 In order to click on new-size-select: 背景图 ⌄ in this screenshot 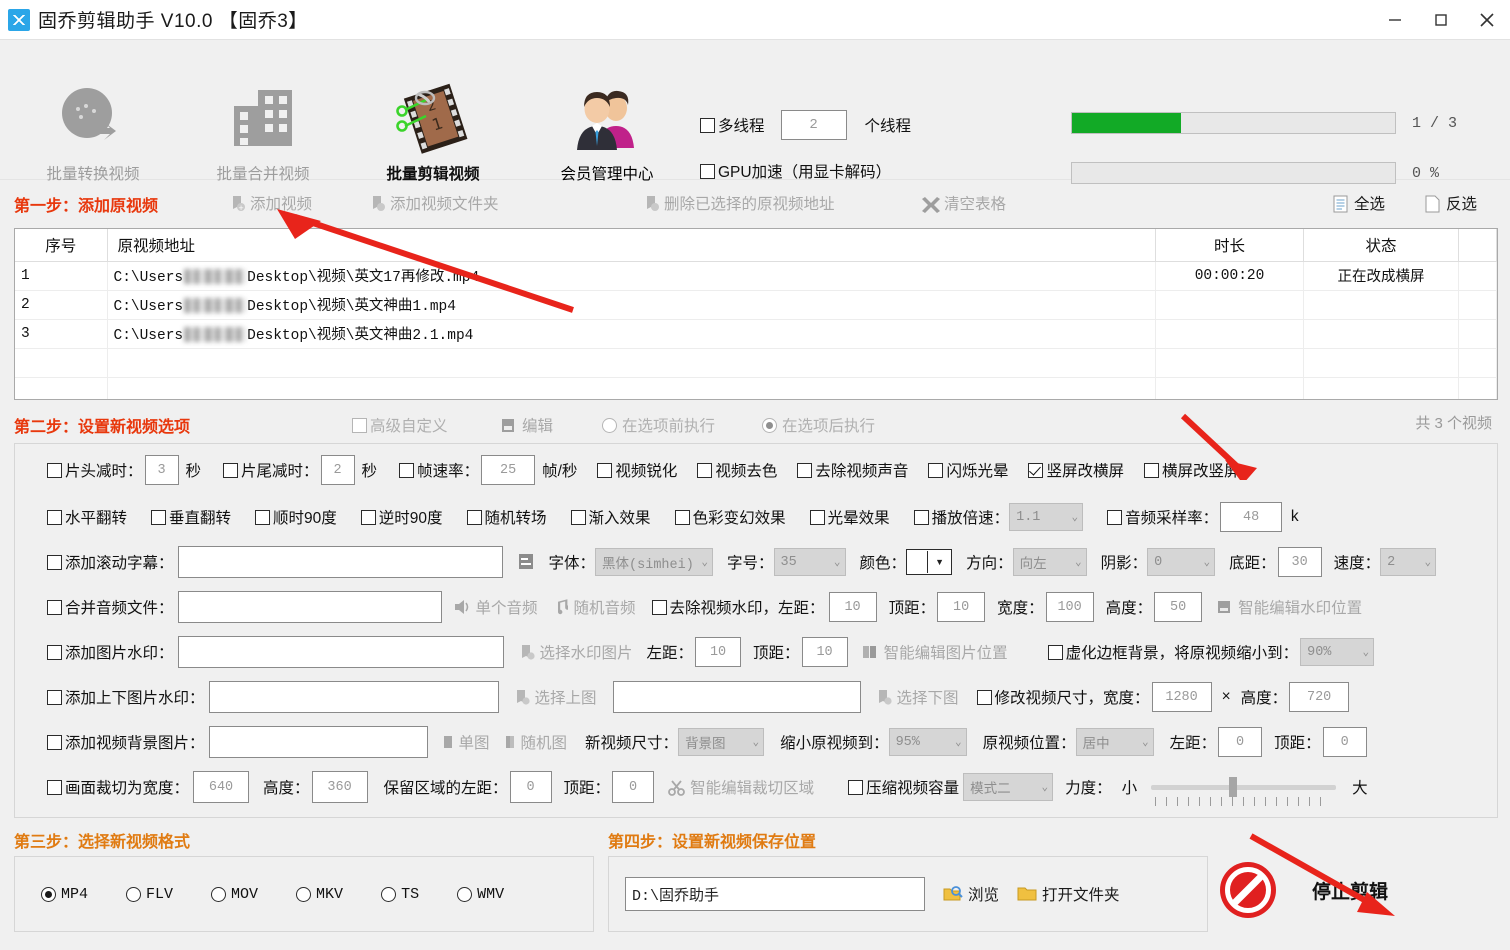, I will do `click(721, 742)`.